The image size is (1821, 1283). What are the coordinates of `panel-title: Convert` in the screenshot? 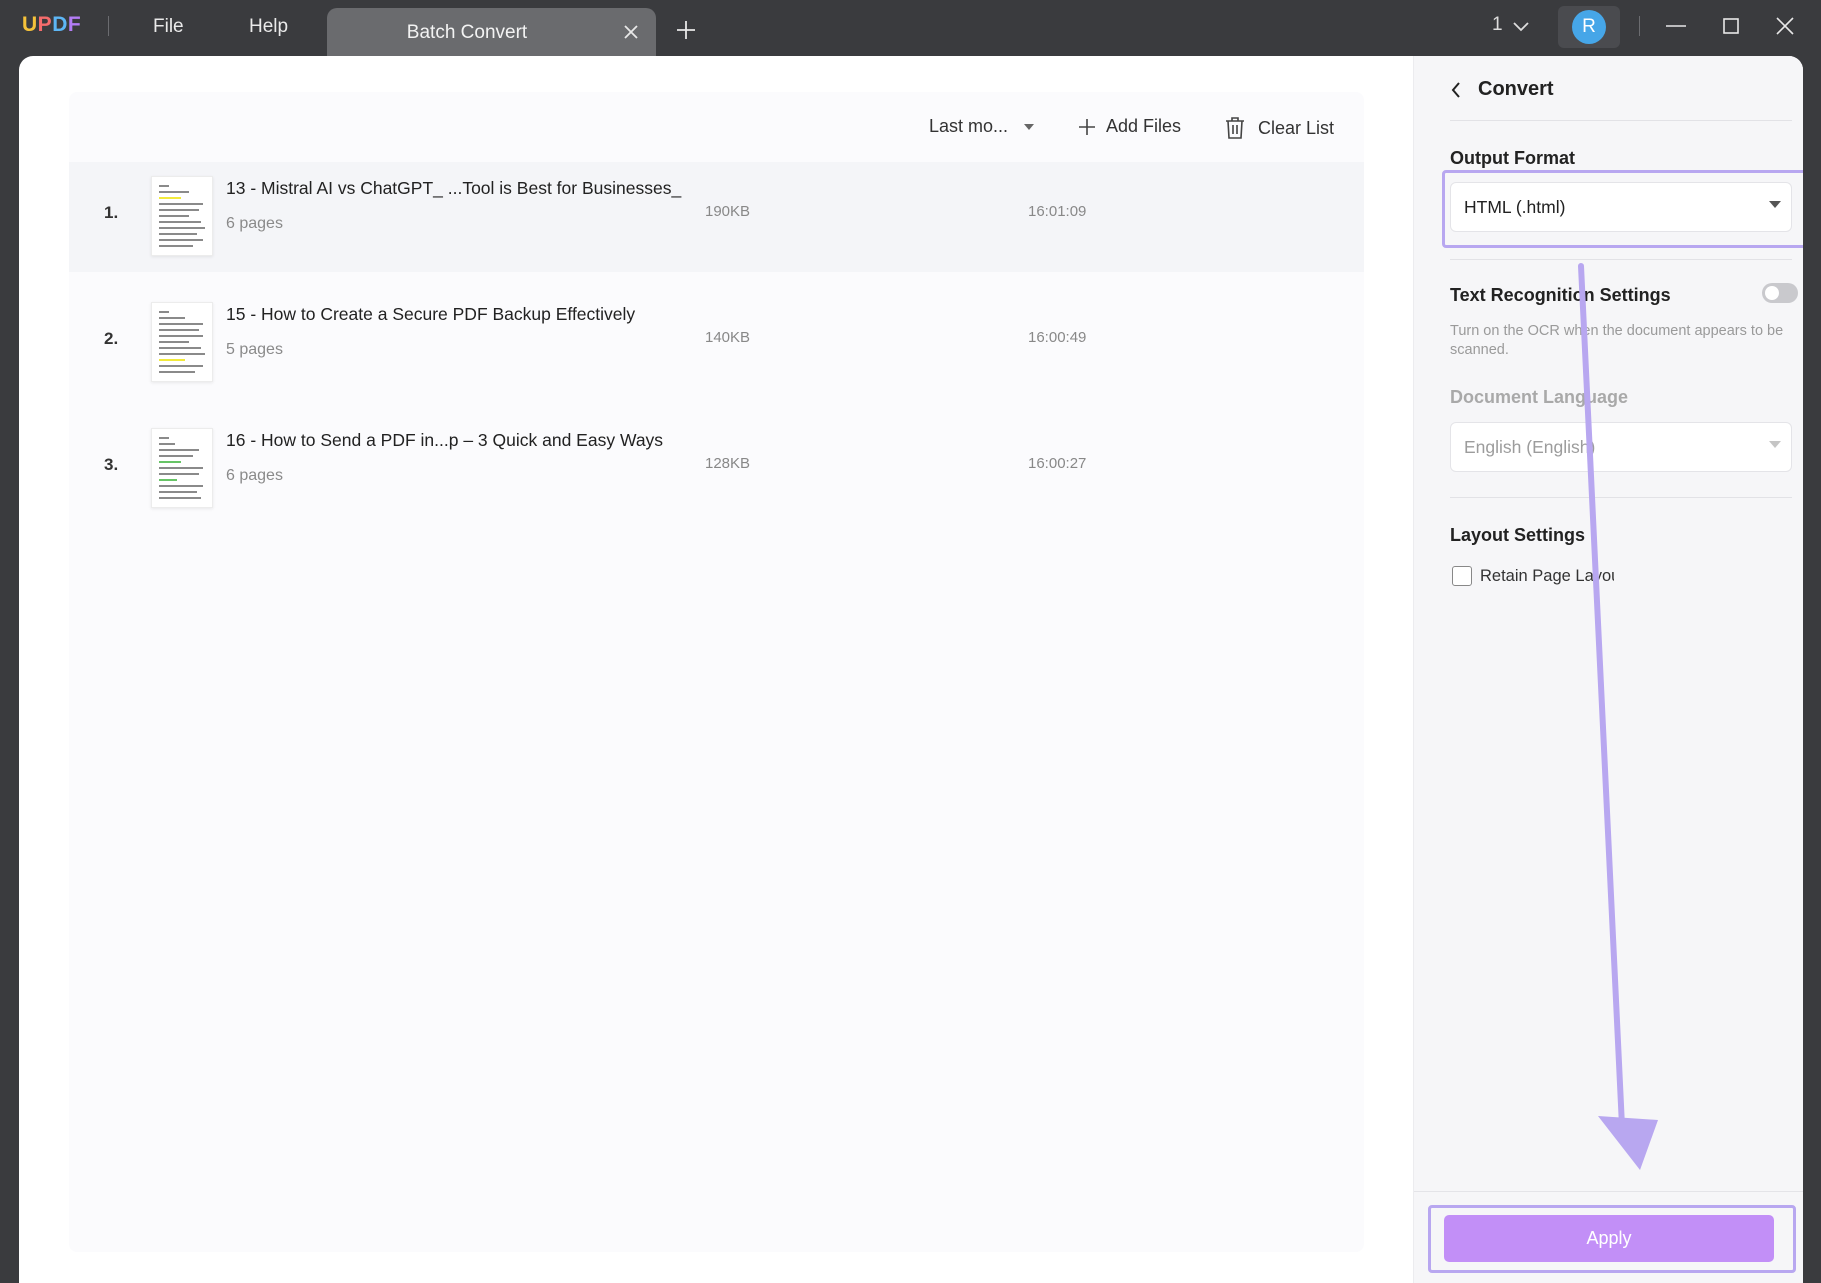 It's located at (1516, 89).